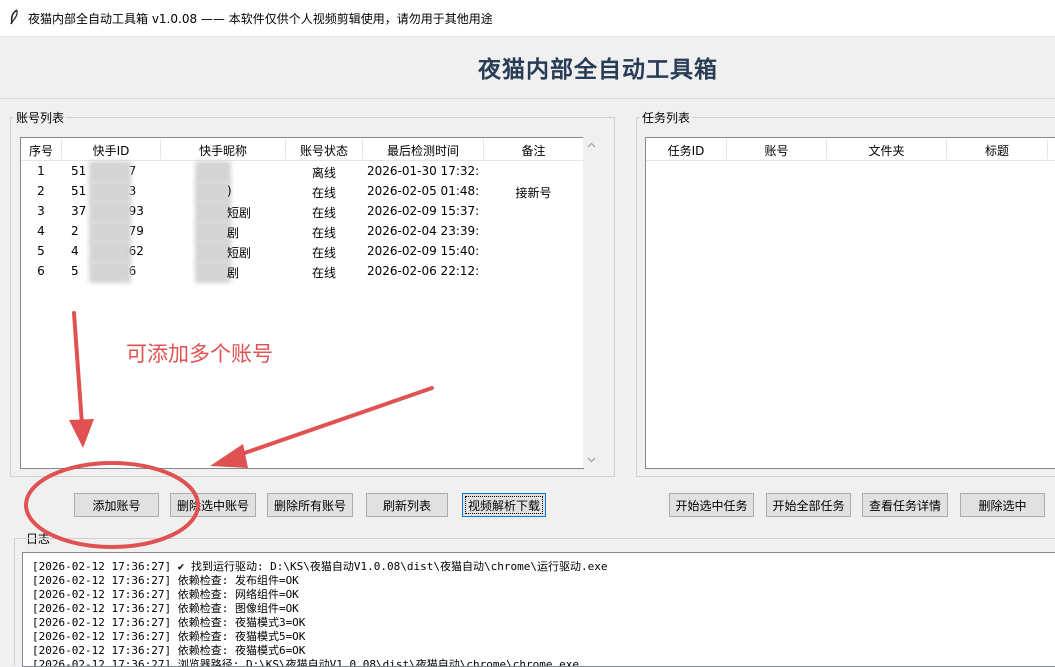 This screenshot has height=667, width=1055. I want to click on cell-last-check: 2026-01-30 17:32:1, so click(423, 171).